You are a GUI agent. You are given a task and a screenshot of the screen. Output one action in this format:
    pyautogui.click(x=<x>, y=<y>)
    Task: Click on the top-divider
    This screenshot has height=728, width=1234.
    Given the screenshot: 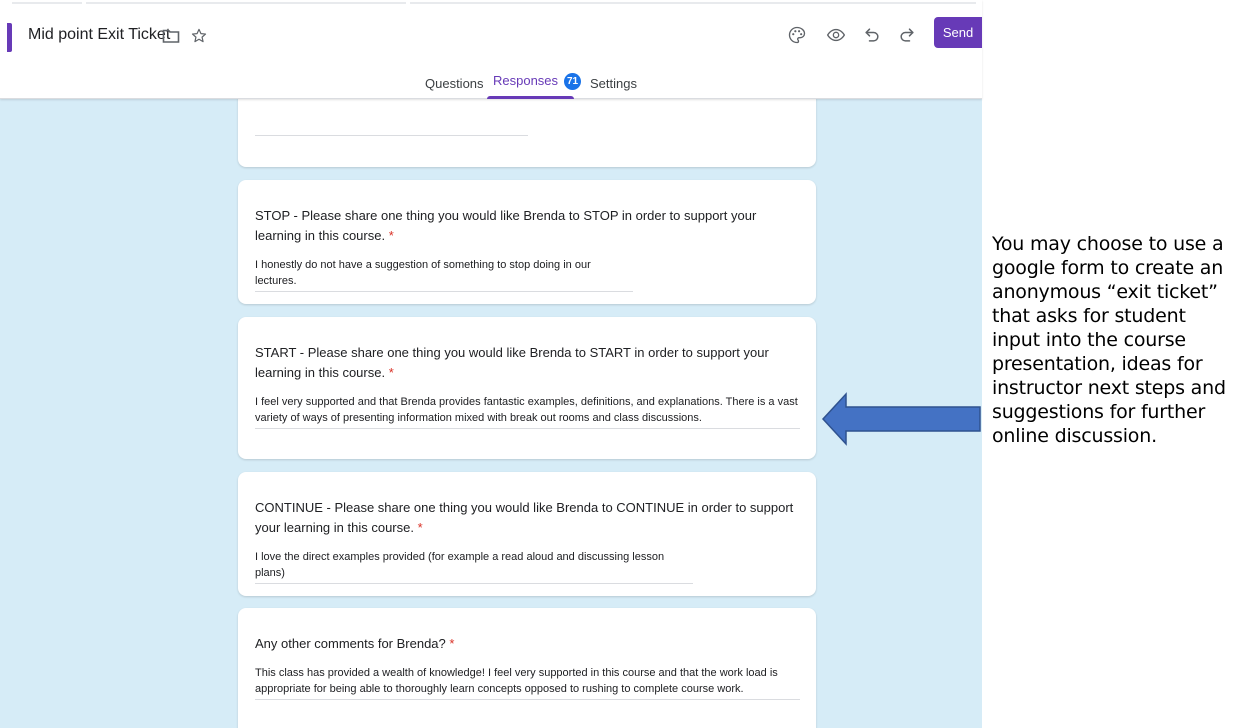 What is the action you would take?
    pyautogui.click(x=491, y=3)
    